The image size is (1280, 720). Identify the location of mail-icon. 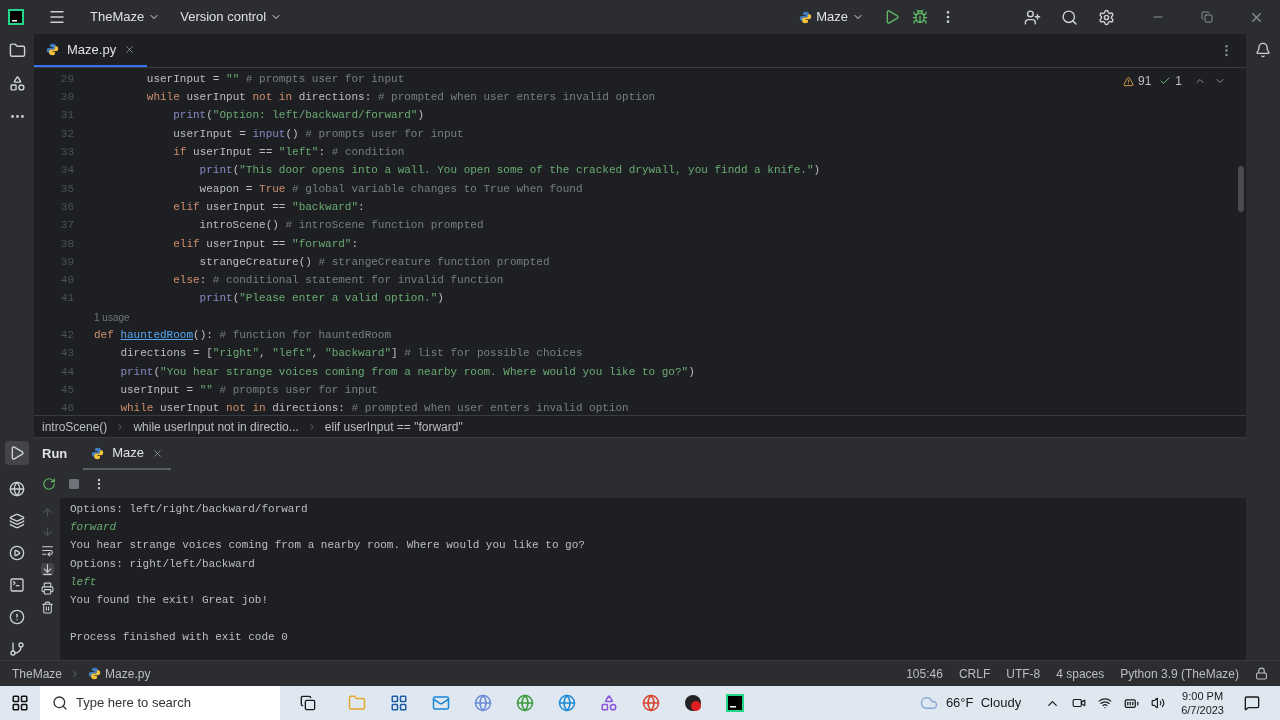
(441, 703).